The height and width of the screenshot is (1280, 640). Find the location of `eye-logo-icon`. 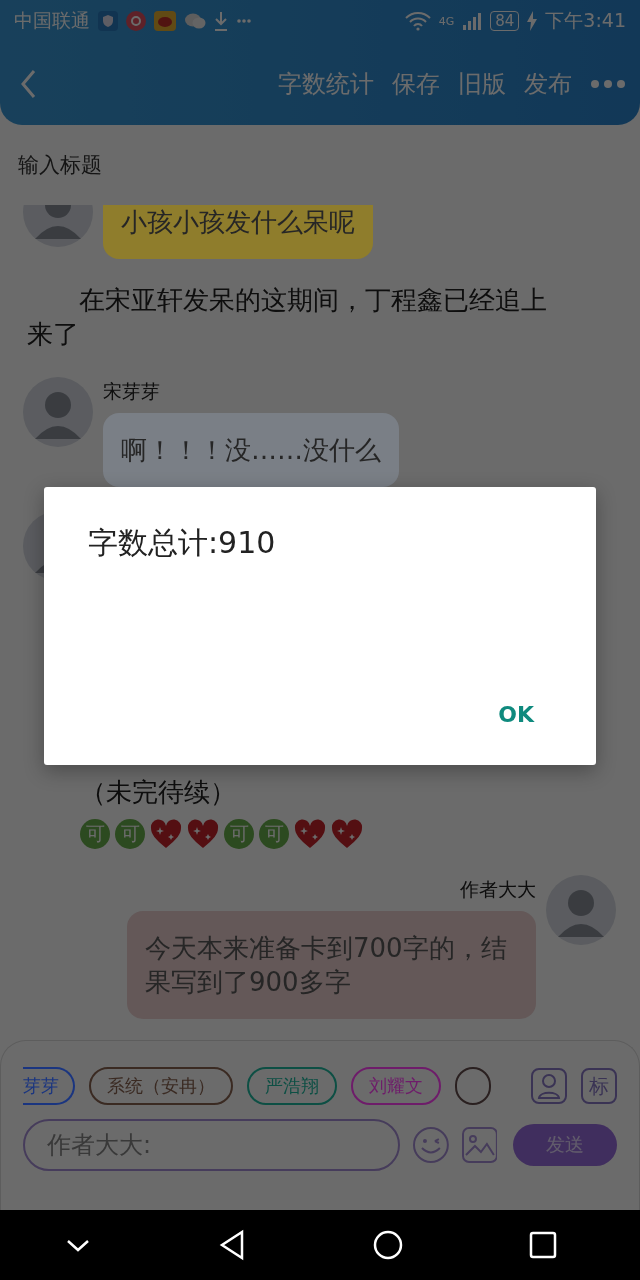

eye-logo-icon is located at coordinates (165, 21).